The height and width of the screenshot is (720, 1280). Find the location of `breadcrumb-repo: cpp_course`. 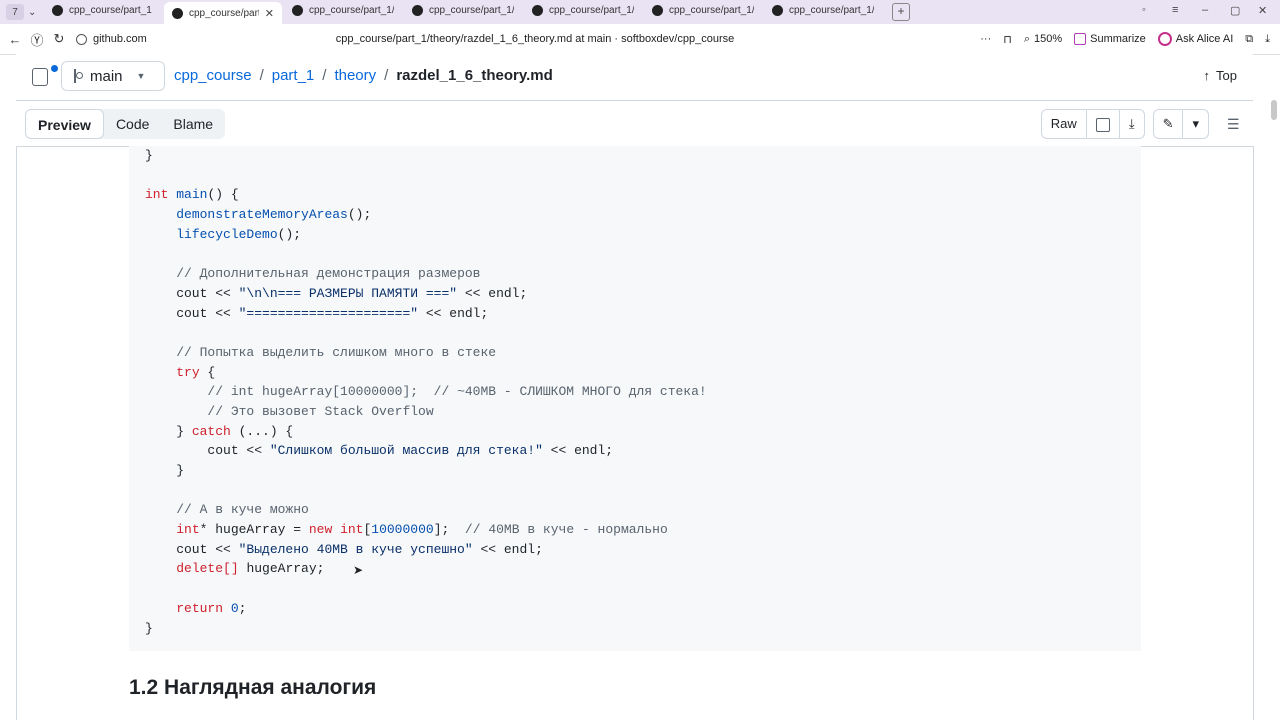

breadcrumb-repo: cpp_course is located at coordinates (213, 75).